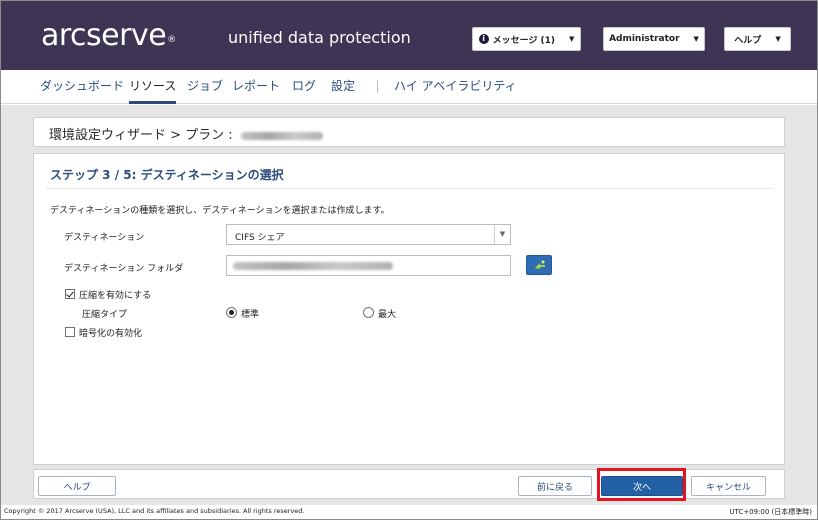 This screenshot has height=520, width=818. I want to click on help-menu-label: ヘルプ, so click(748, 40).